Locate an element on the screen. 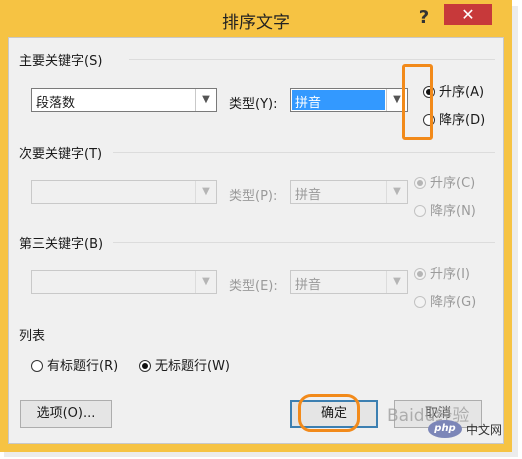 The height and width of the screenshot is (459, 522). tertiary-descending-radio: 降序(G) is located at coordinates (445, 300).